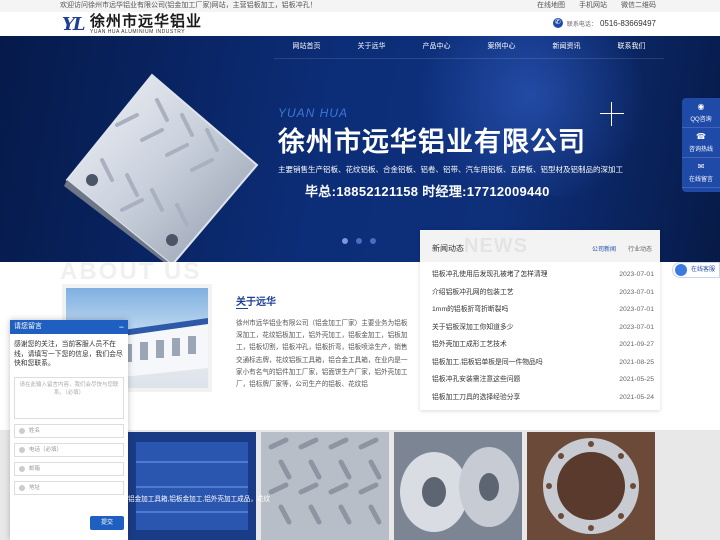 Image resolution: width=720 pixels, height=540 pixels. What do you see at coordinates (131, 271) in the screenshot?
I see `about-bg-text: ABOUT US` at bounding box center [131, 271].